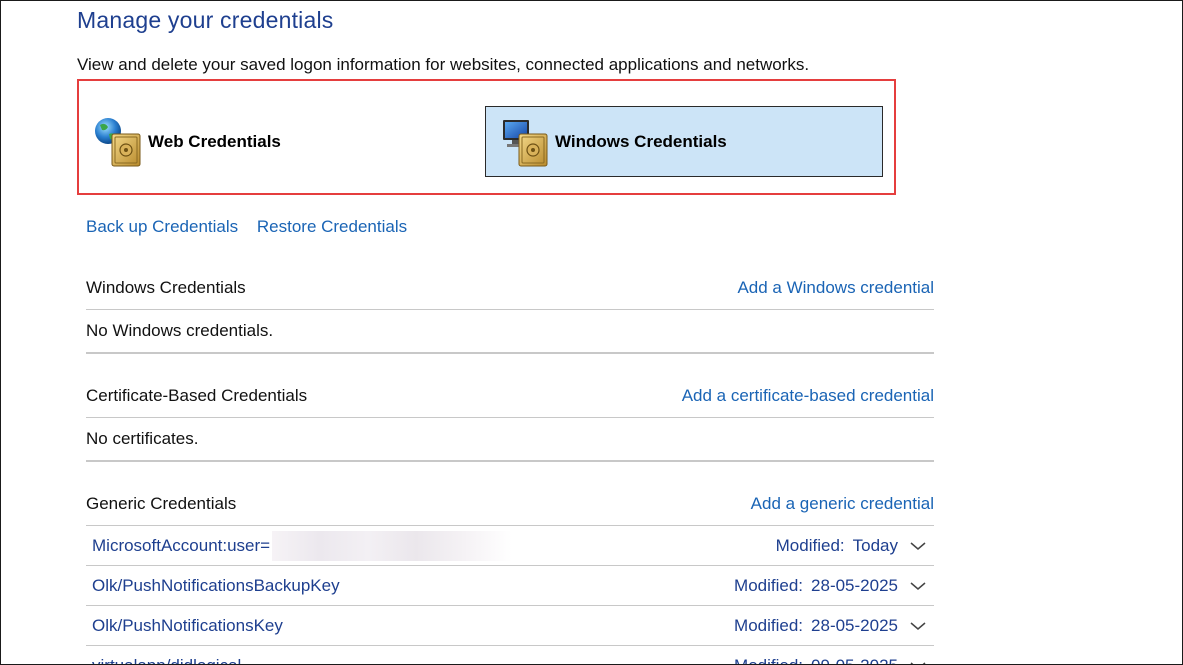  What do you see at coordinates (187, 625) in the screenshot?
I see `credential-name: Olk/PushNotificationsKey` at bounding box center [187, 625].